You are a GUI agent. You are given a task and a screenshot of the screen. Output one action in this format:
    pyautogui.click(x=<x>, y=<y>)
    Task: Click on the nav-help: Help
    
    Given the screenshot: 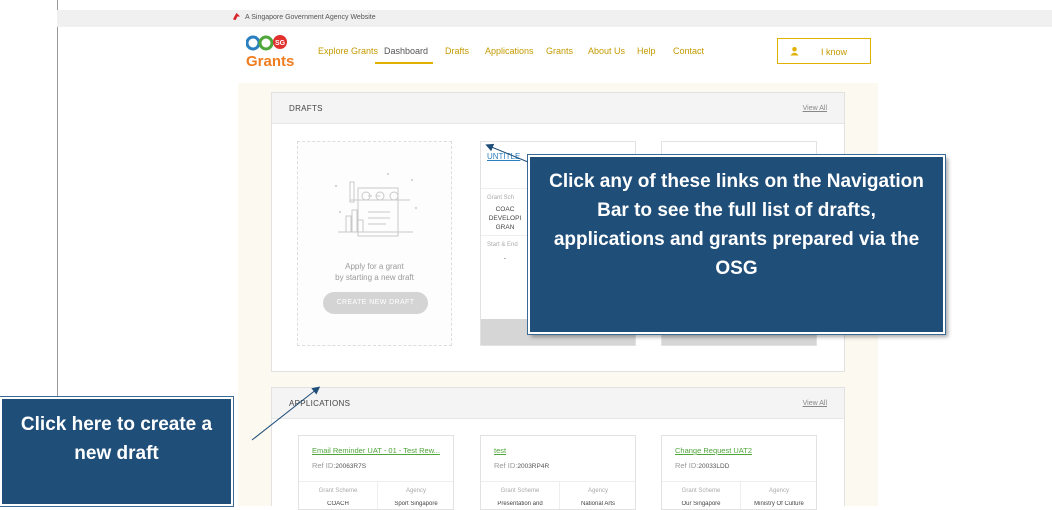 What is the action you would take?
    pyautogui.click(x=646, y=51)
    